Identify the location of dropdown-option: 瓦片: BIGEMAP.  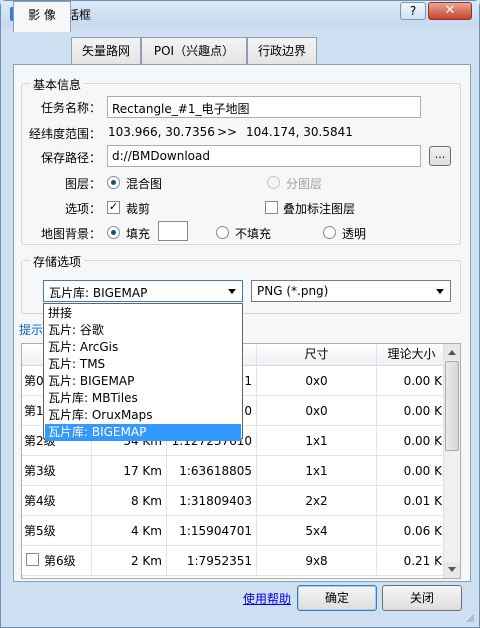
(143, 381).